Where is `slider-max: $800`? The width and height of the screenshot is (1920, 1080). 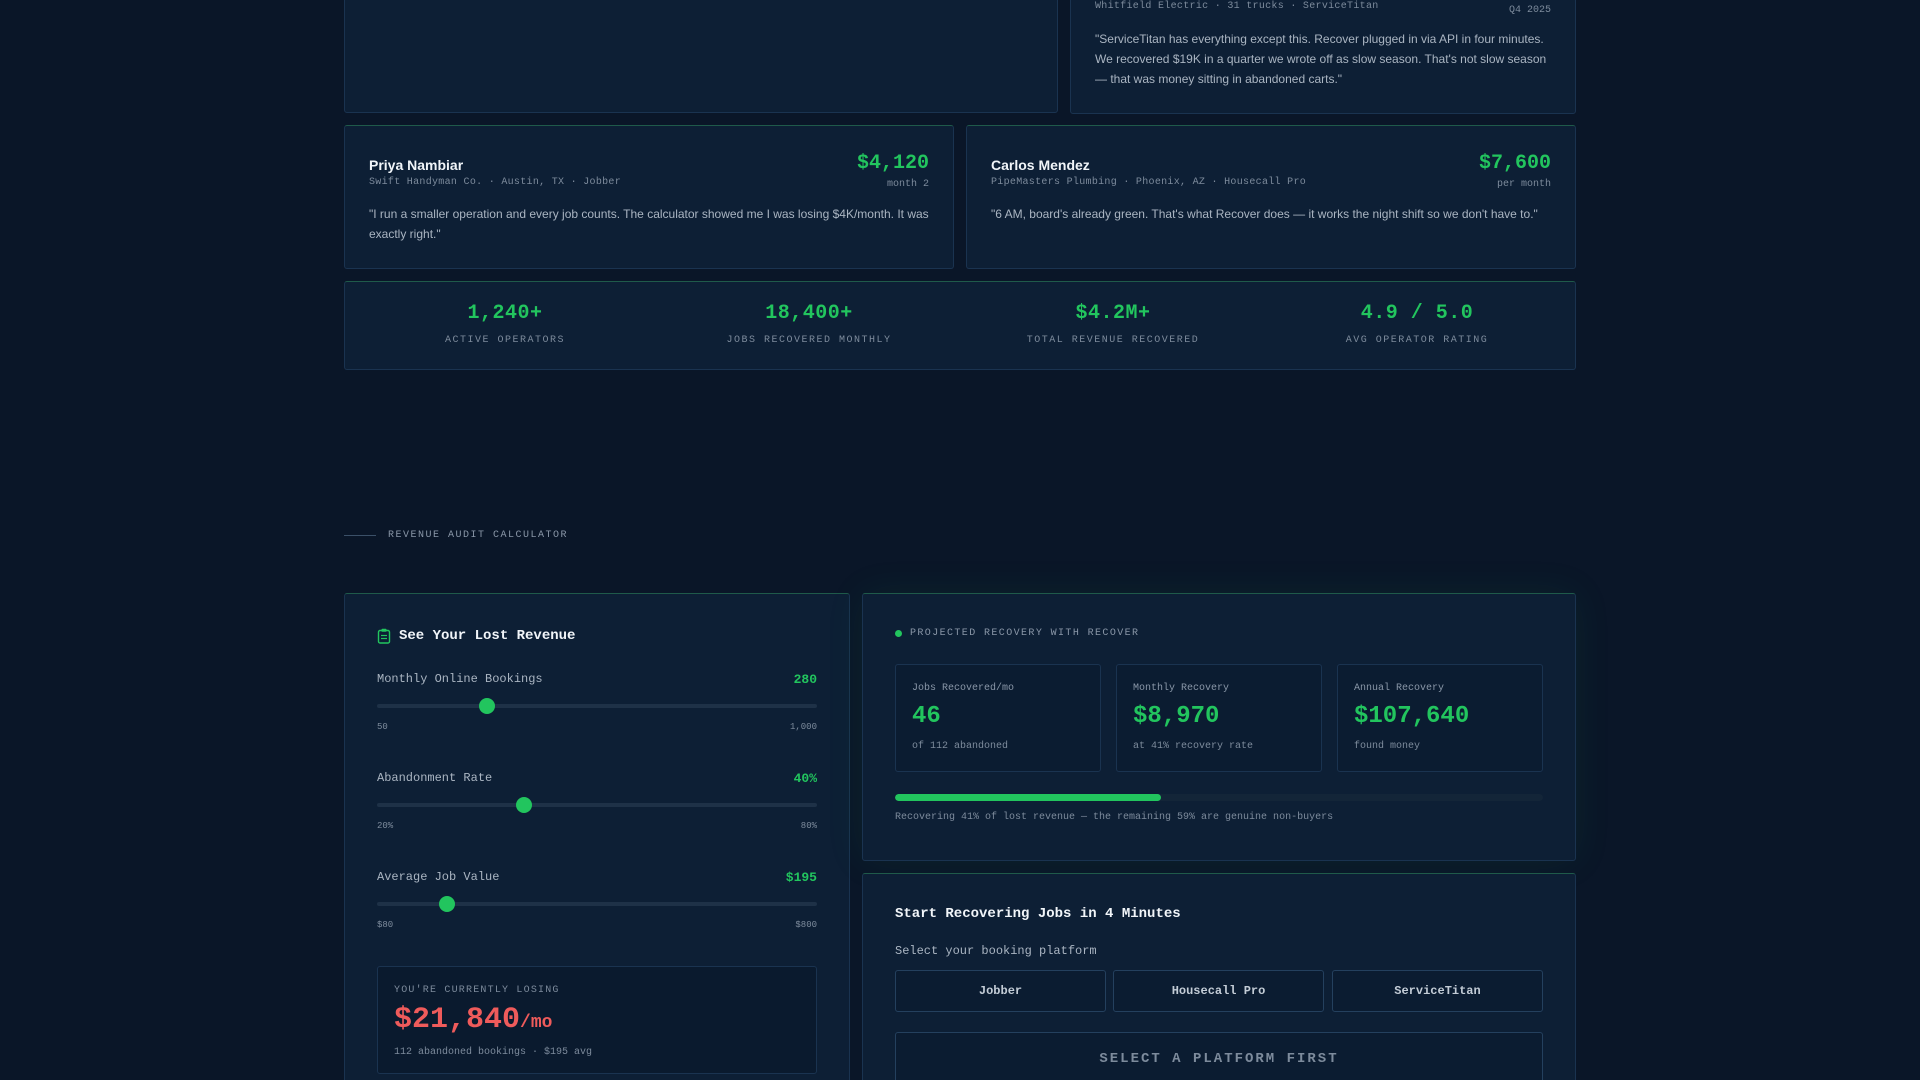
slider-max: $800 is located at coordinates (806, 925).